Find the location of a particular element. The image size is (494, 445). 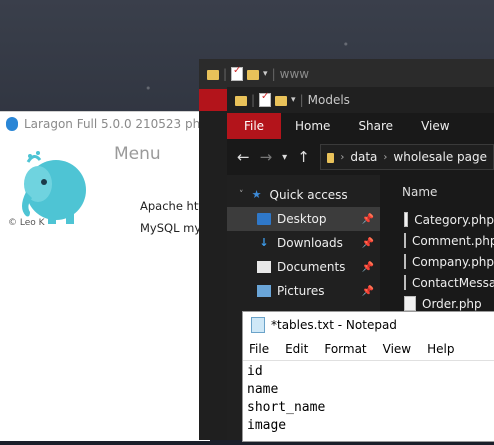

sidebar-item-downloads: ↓ Downloads 📌 is located at coordinates (303, 243).